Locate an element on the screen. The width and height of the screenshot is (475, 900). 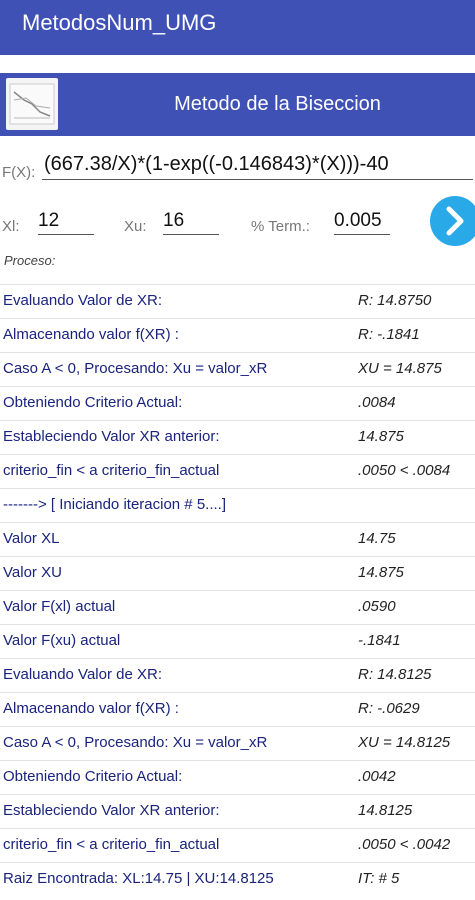
process-step-value: 14.75 is located at coordinates (377, 538).